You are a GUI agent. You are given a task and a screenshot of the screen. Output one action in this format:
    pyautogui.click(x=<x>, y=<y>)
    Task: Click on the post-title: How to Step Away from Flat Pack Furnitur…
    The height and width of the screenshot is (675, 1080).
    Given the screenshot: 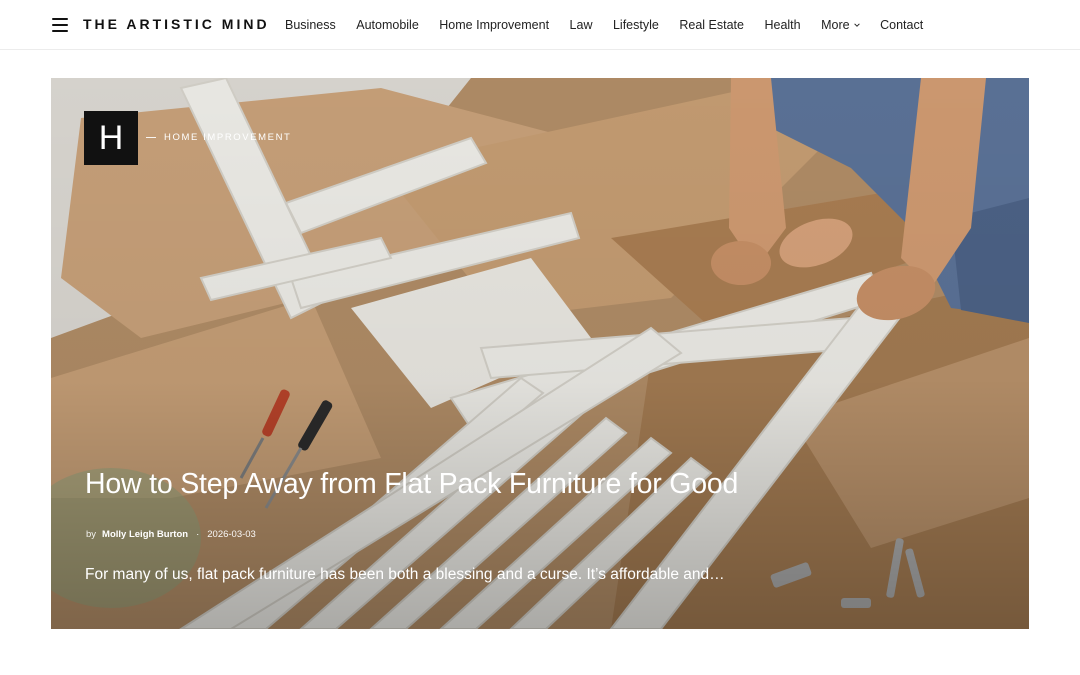 What is the action you would take?
    pyautogui.click(x=411, y=484)
    